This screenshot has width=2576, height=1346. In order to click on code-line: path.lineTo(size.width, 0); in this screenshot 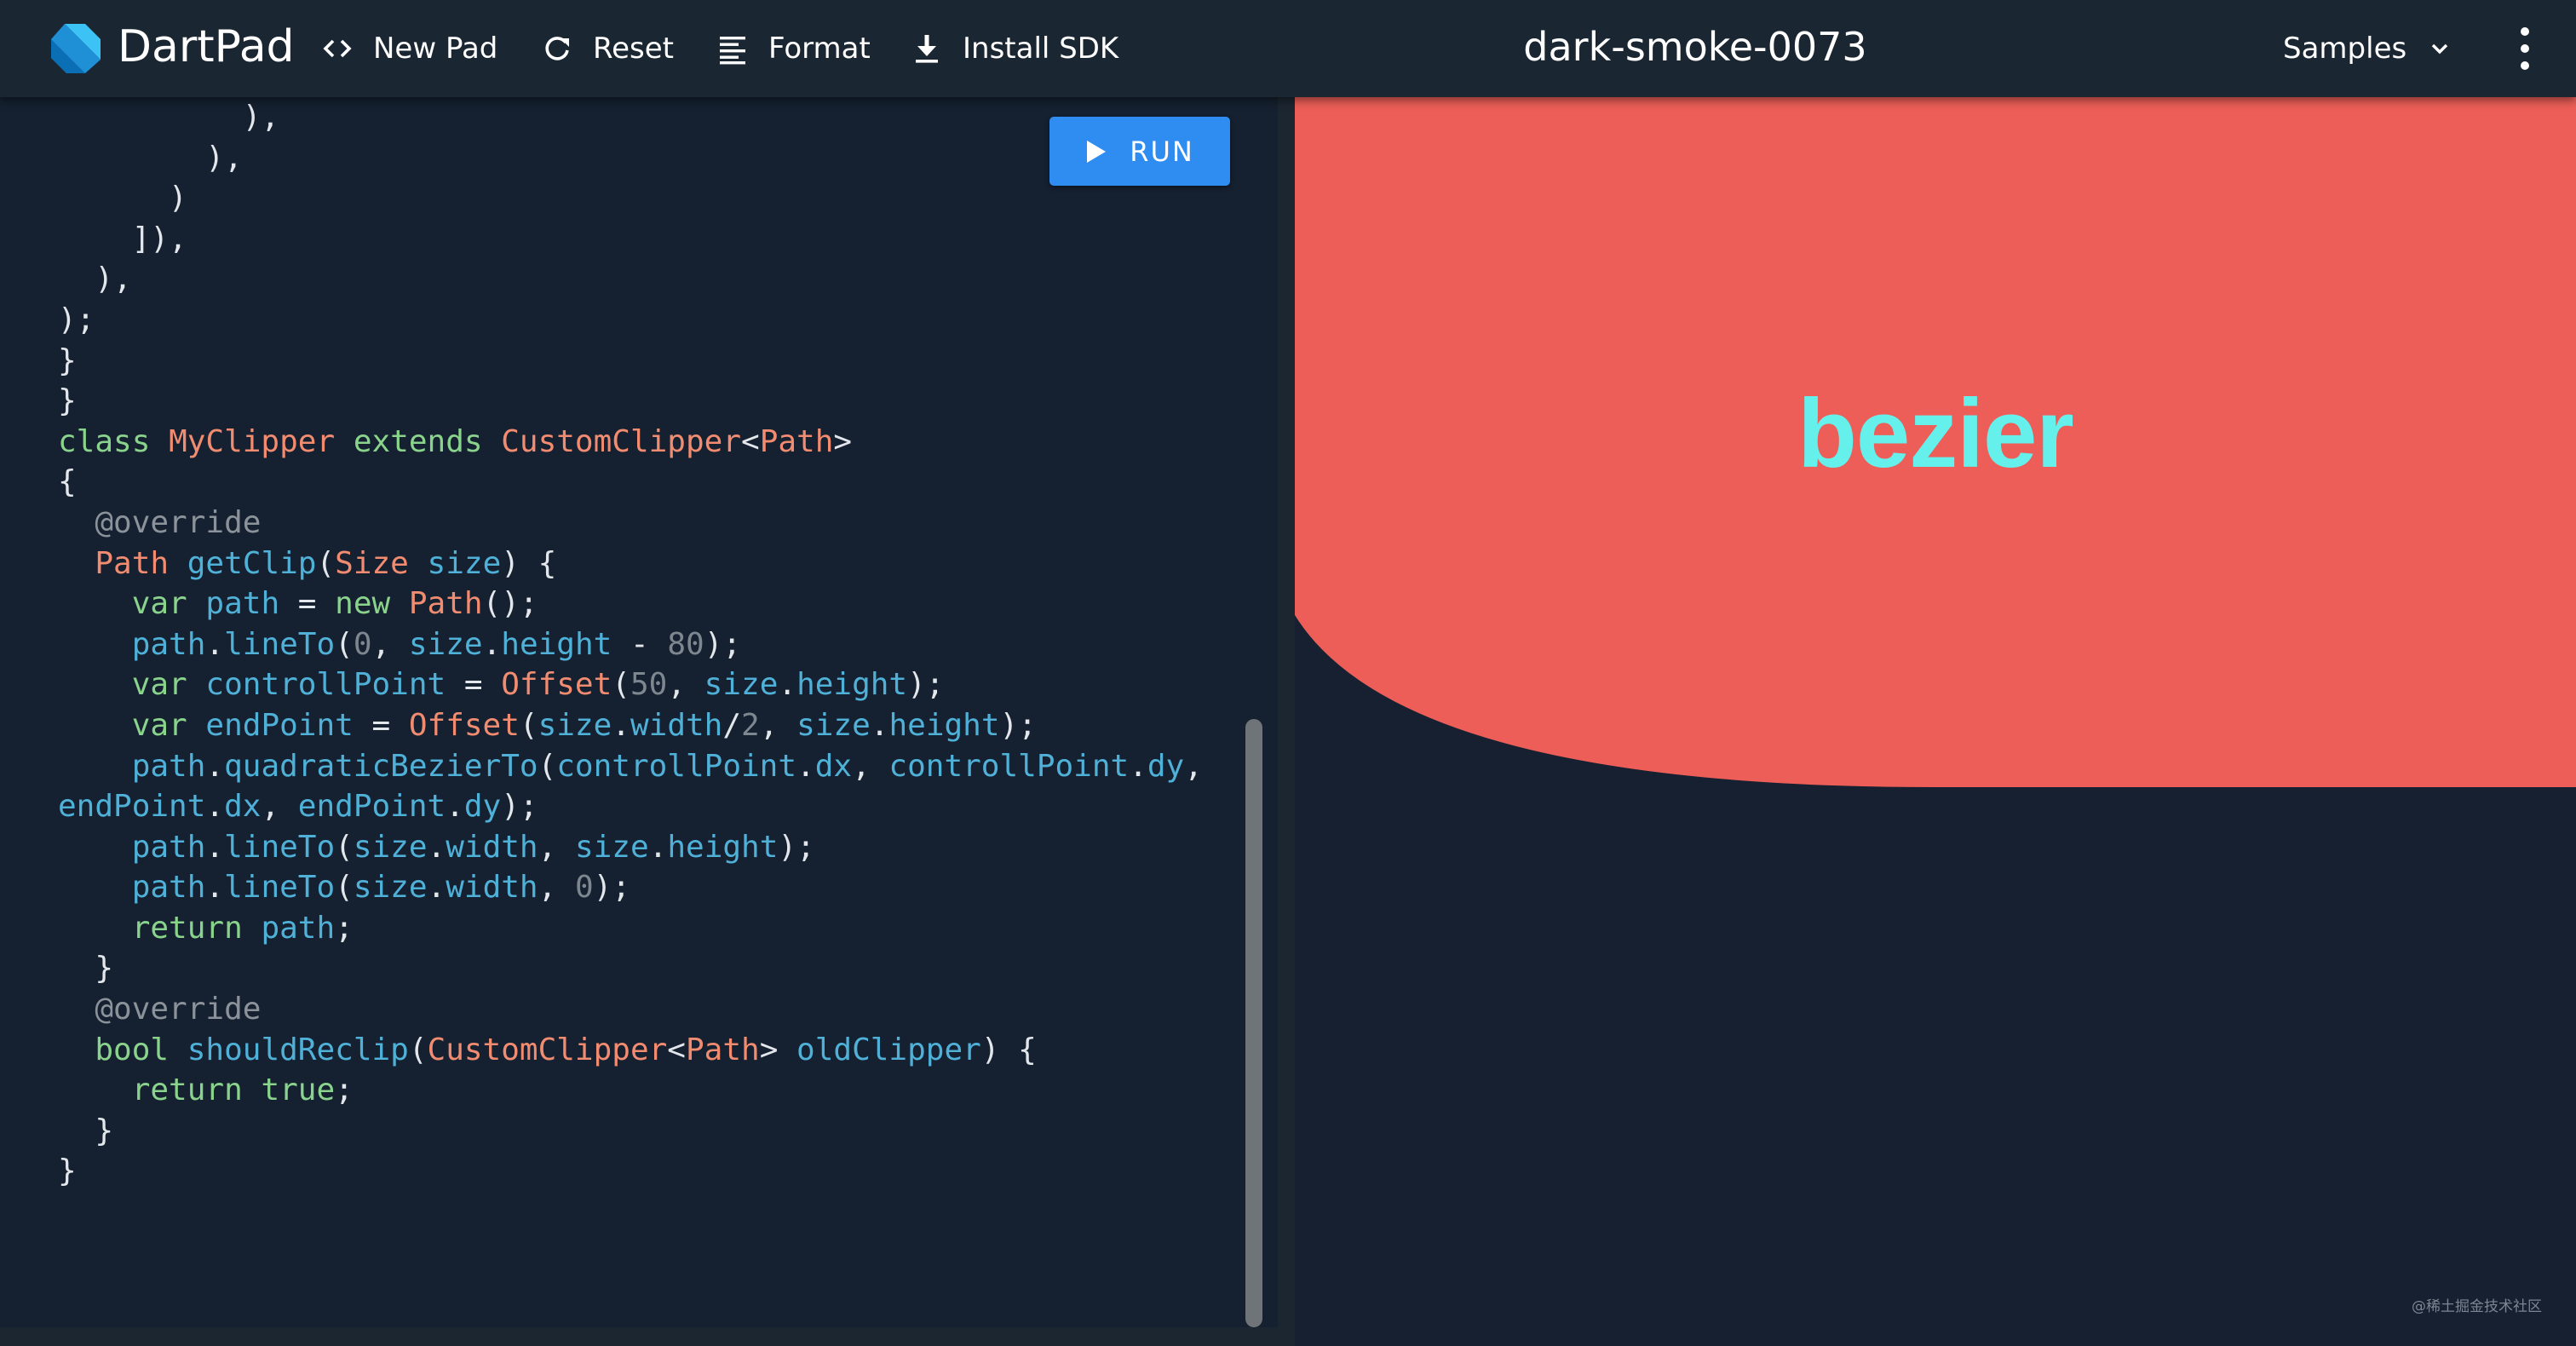, I will do `click(381, 888)`.